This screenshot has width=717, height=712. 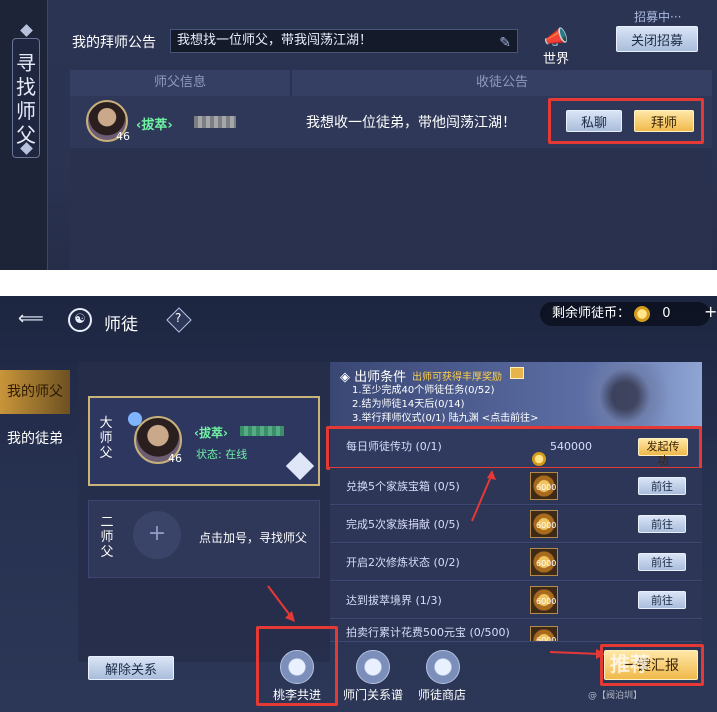 What do you see at coordinates (591, 313) in the screenshot?
I see `coins-label: 剩余师徒币：` at bounding box center [591, 313].